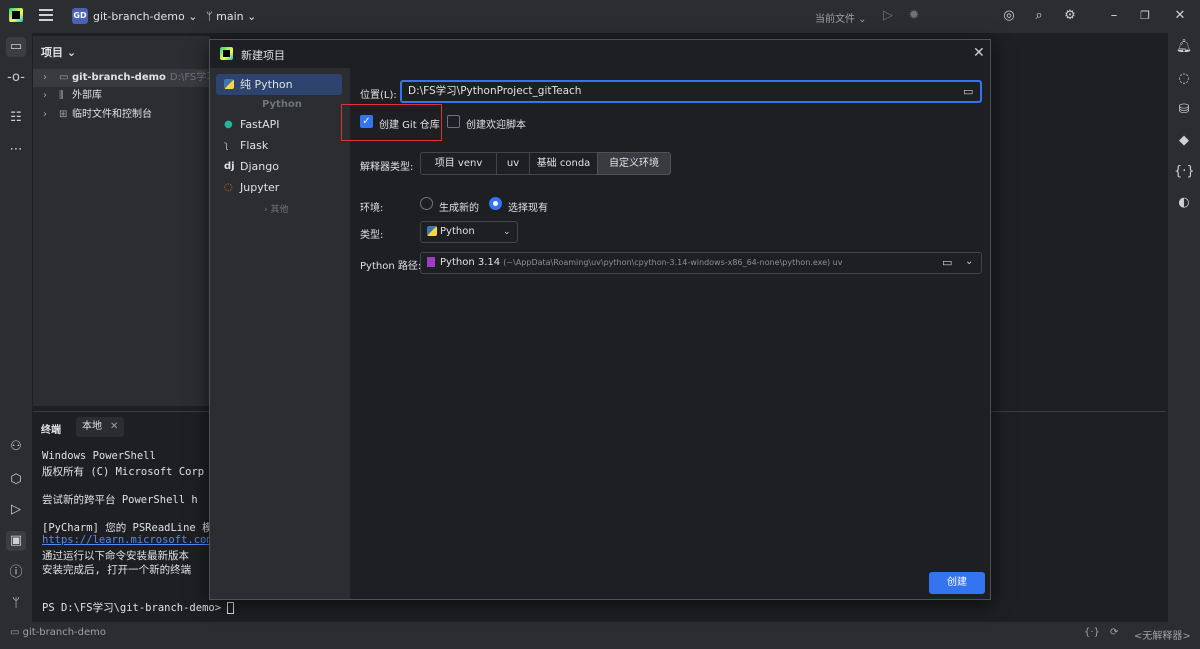  Describe the element at coordinates (80, 16) in the screenshot. I see `project-badge: GD` at that location.